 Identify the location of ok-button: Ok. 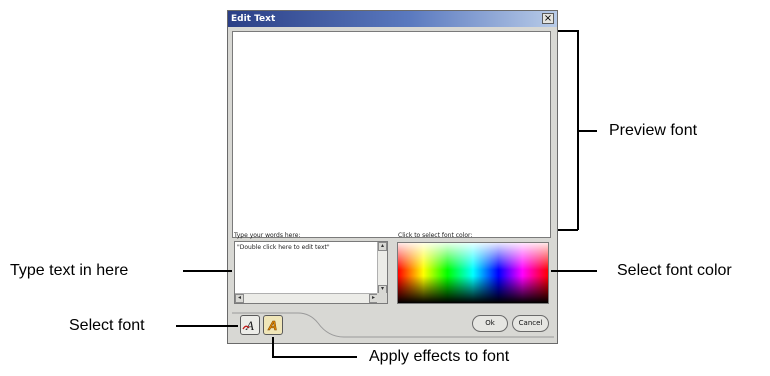
(490, 323).